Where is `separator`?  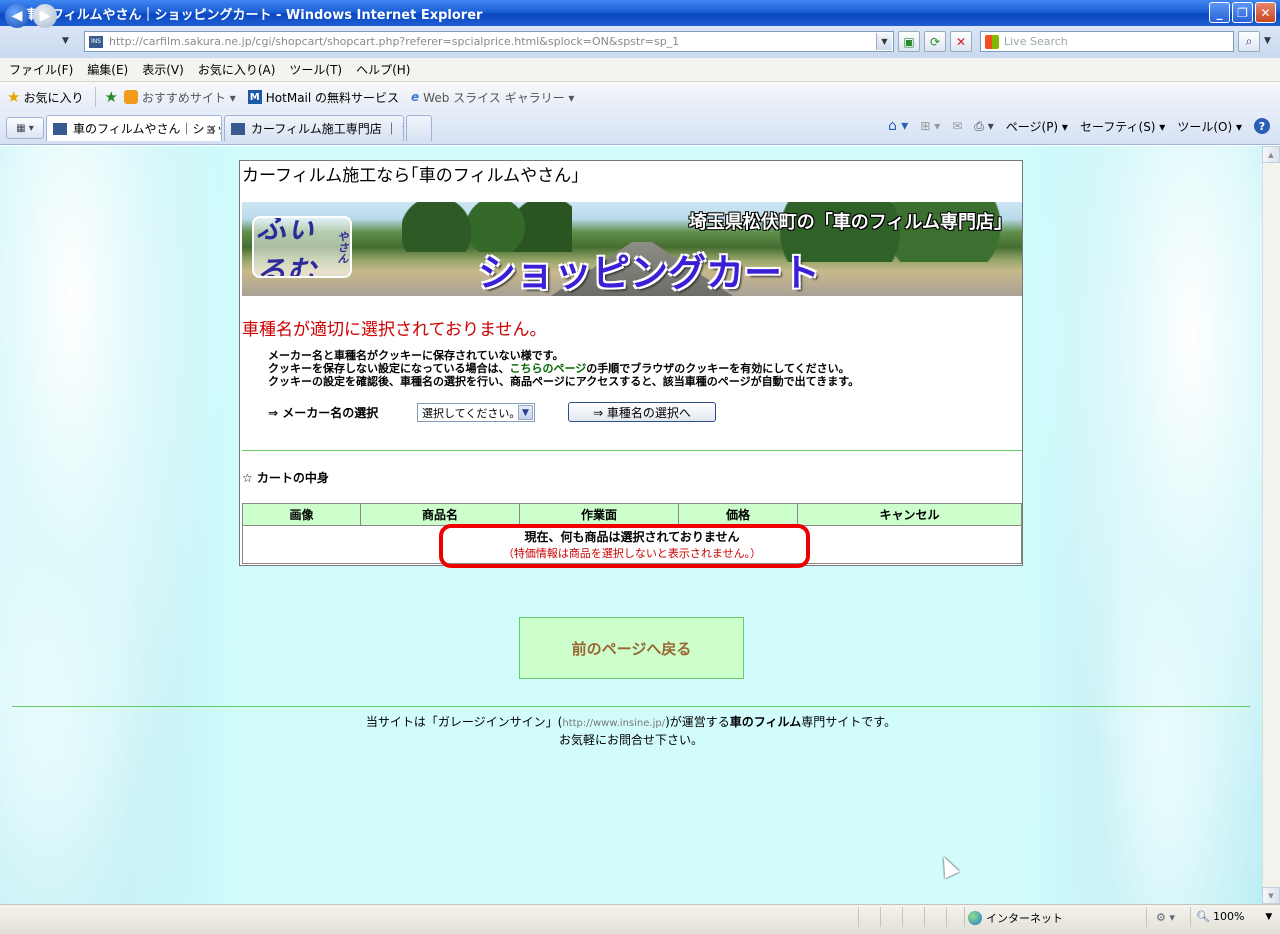 separator is located at coordinates (96, 97).